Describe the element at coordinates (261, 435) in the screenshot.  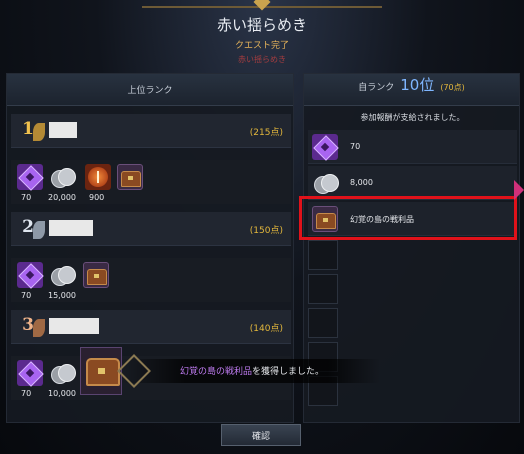
I see `confirm-button: 確認` at that location.